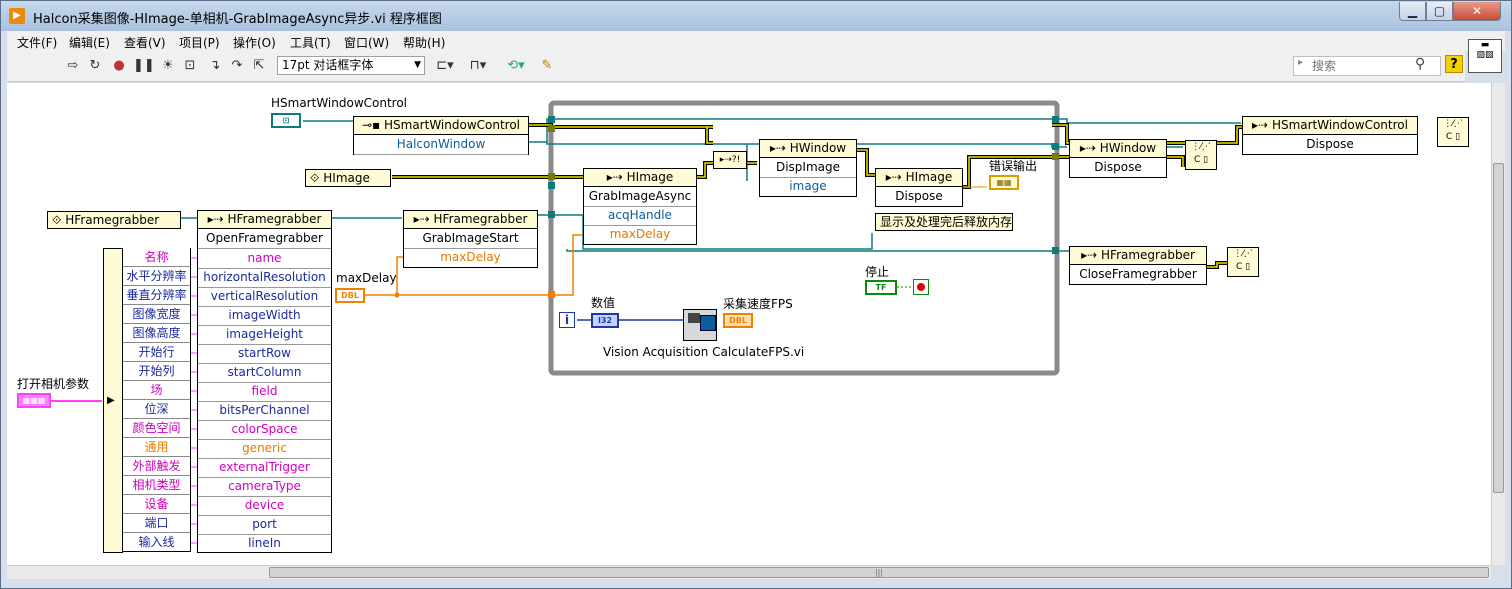 The width and height of the screenshot is (1512, 589). I want to click on menu-operate: 操作(O), so click(254, 42).